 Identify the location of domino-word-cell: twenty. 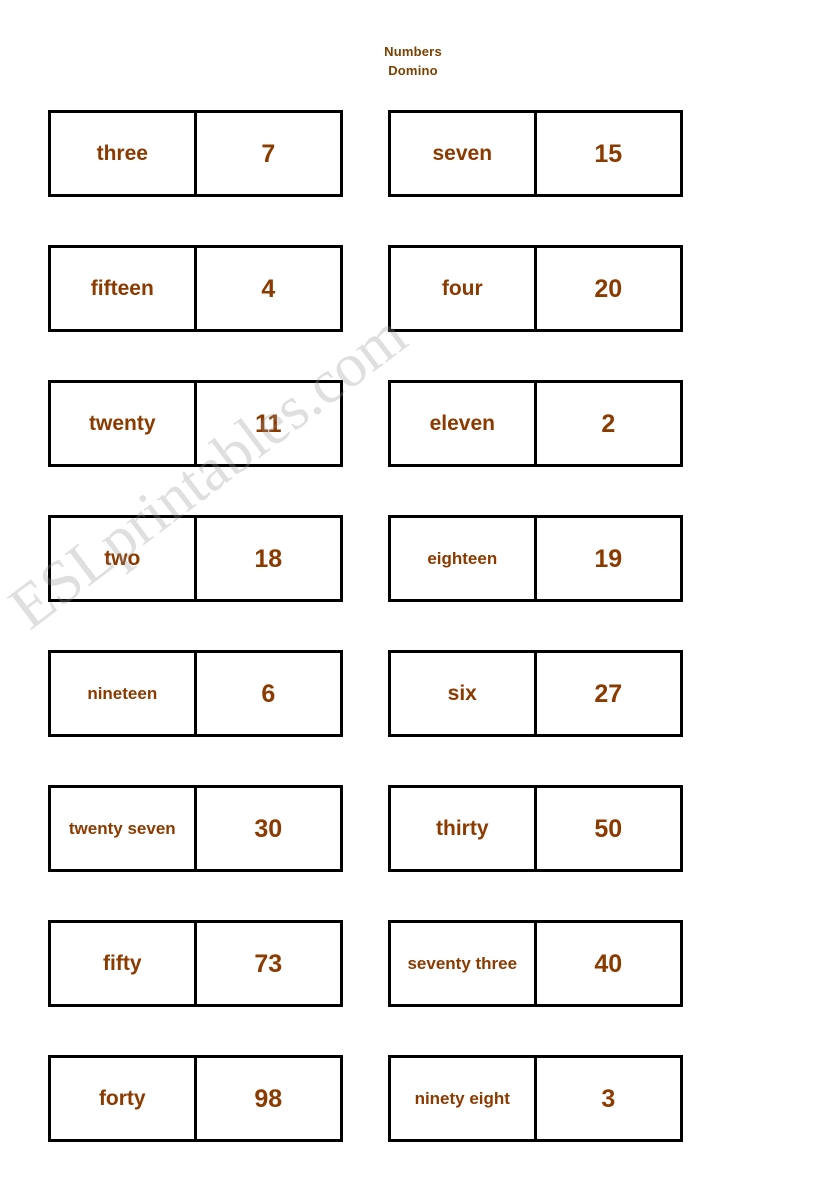
(124, 423).